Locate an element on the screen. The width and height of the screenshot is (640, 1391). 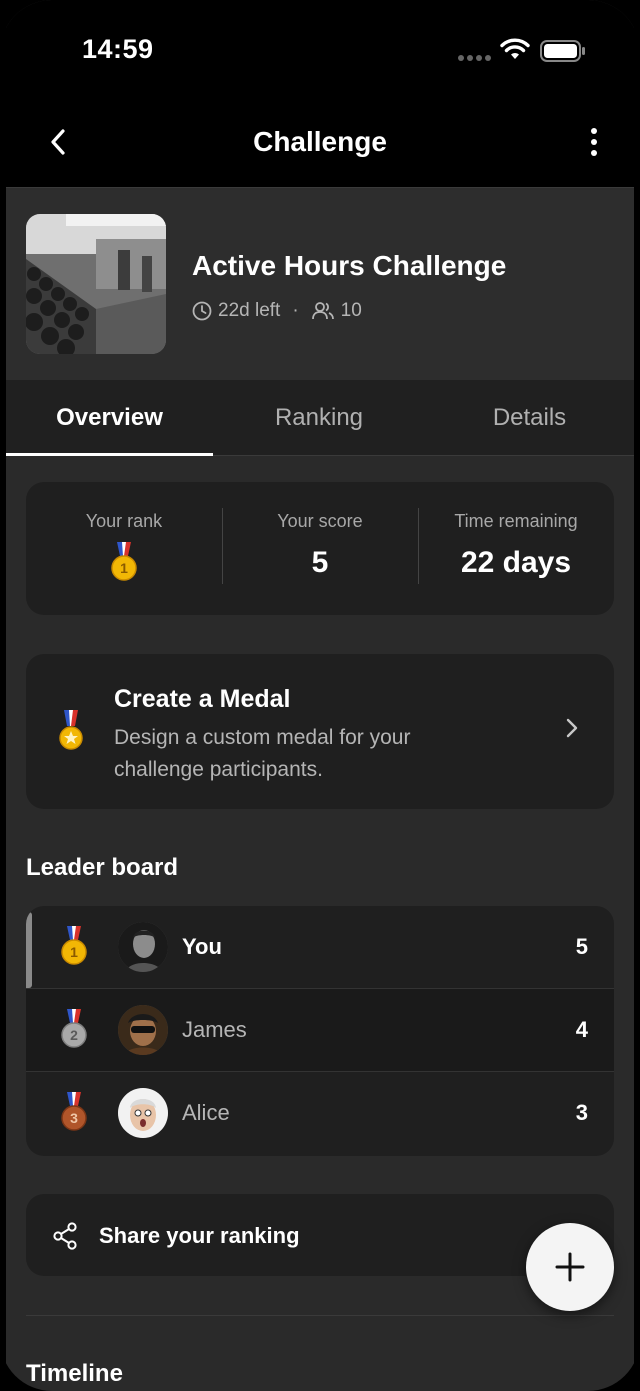
leaderboard-score: 3 is located at coordinates (581, 1112).